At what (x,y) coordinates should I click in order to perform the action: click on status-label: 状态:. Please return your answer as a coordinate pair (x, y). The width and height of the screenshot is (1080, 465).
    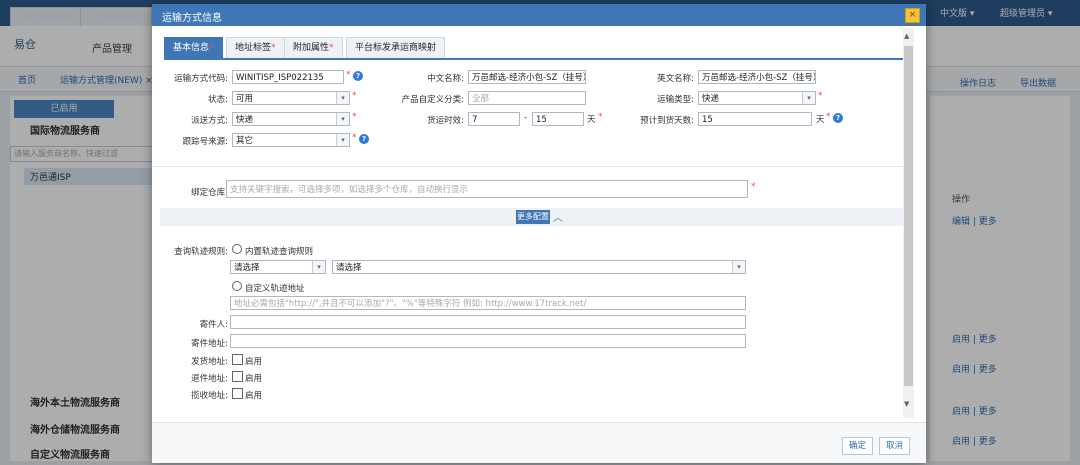
    Looking at the image, I should click on (218, 100).